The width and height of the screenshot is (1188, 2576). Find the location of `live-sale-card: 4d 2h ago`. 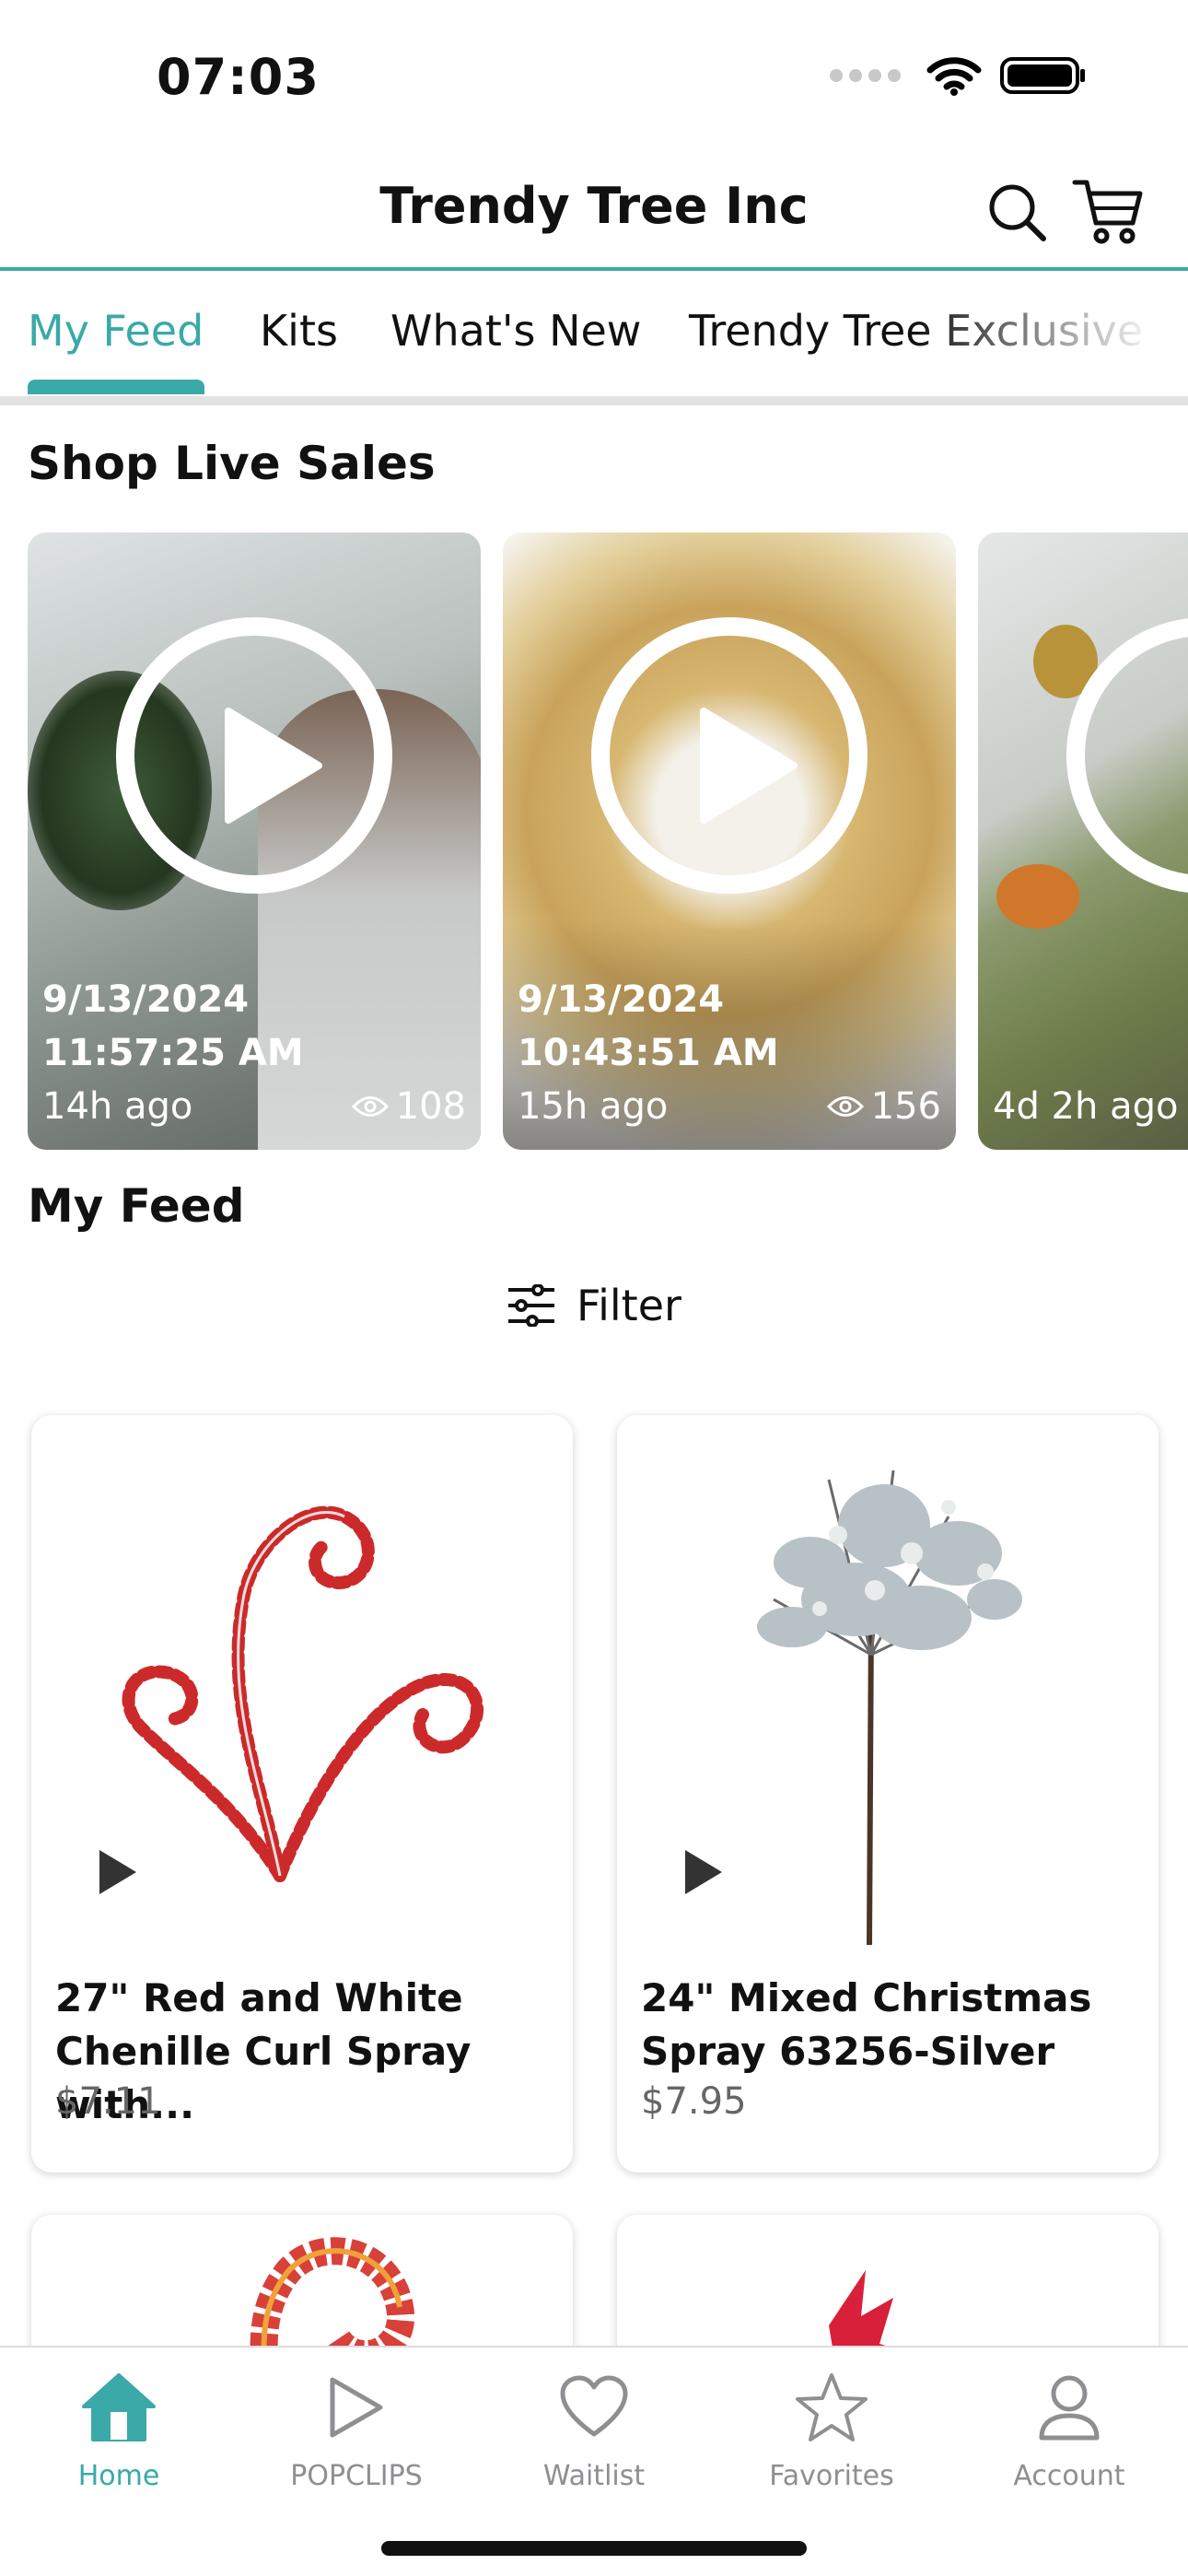

live-sale-card: 4d 2h ago is located at coordinates (1083, 841).